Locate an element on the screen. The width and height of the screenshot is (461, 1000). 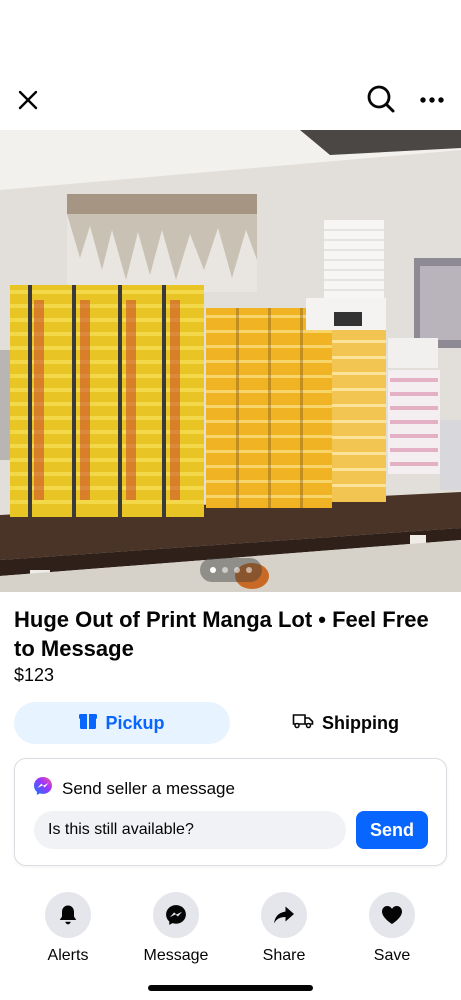
home-indicator is located at coordinates (230, 988).